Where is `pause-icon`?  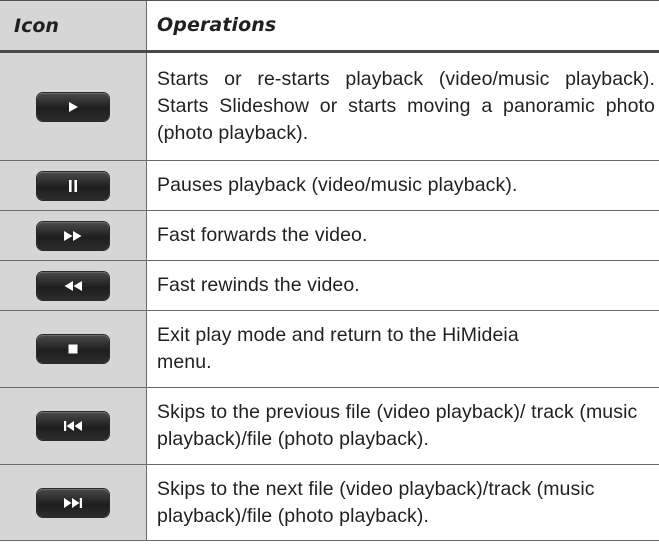 pause-icon is located at coordinates (73, 185).